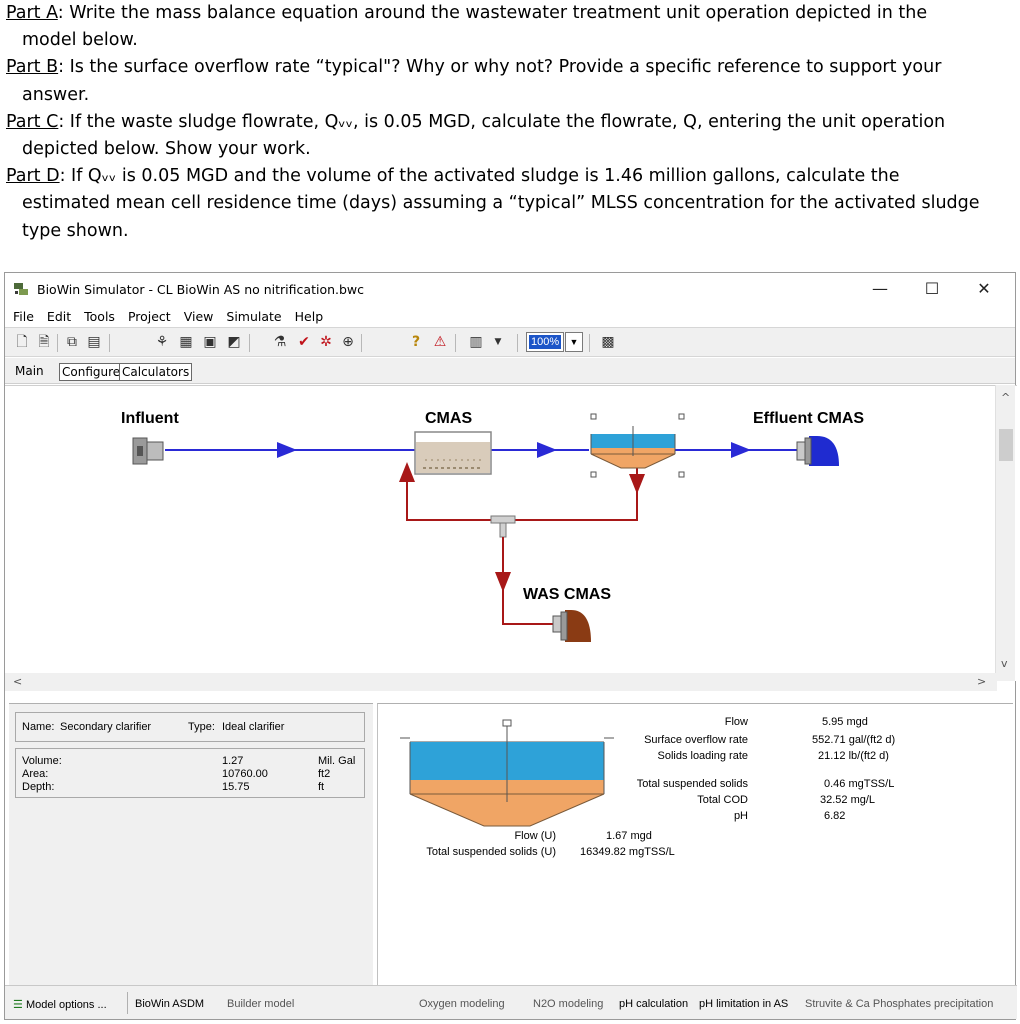 This screenshot has height=1024, width=1020. I want to click on tss-value: 0.46 mgTSS/L, so click(859, 784).